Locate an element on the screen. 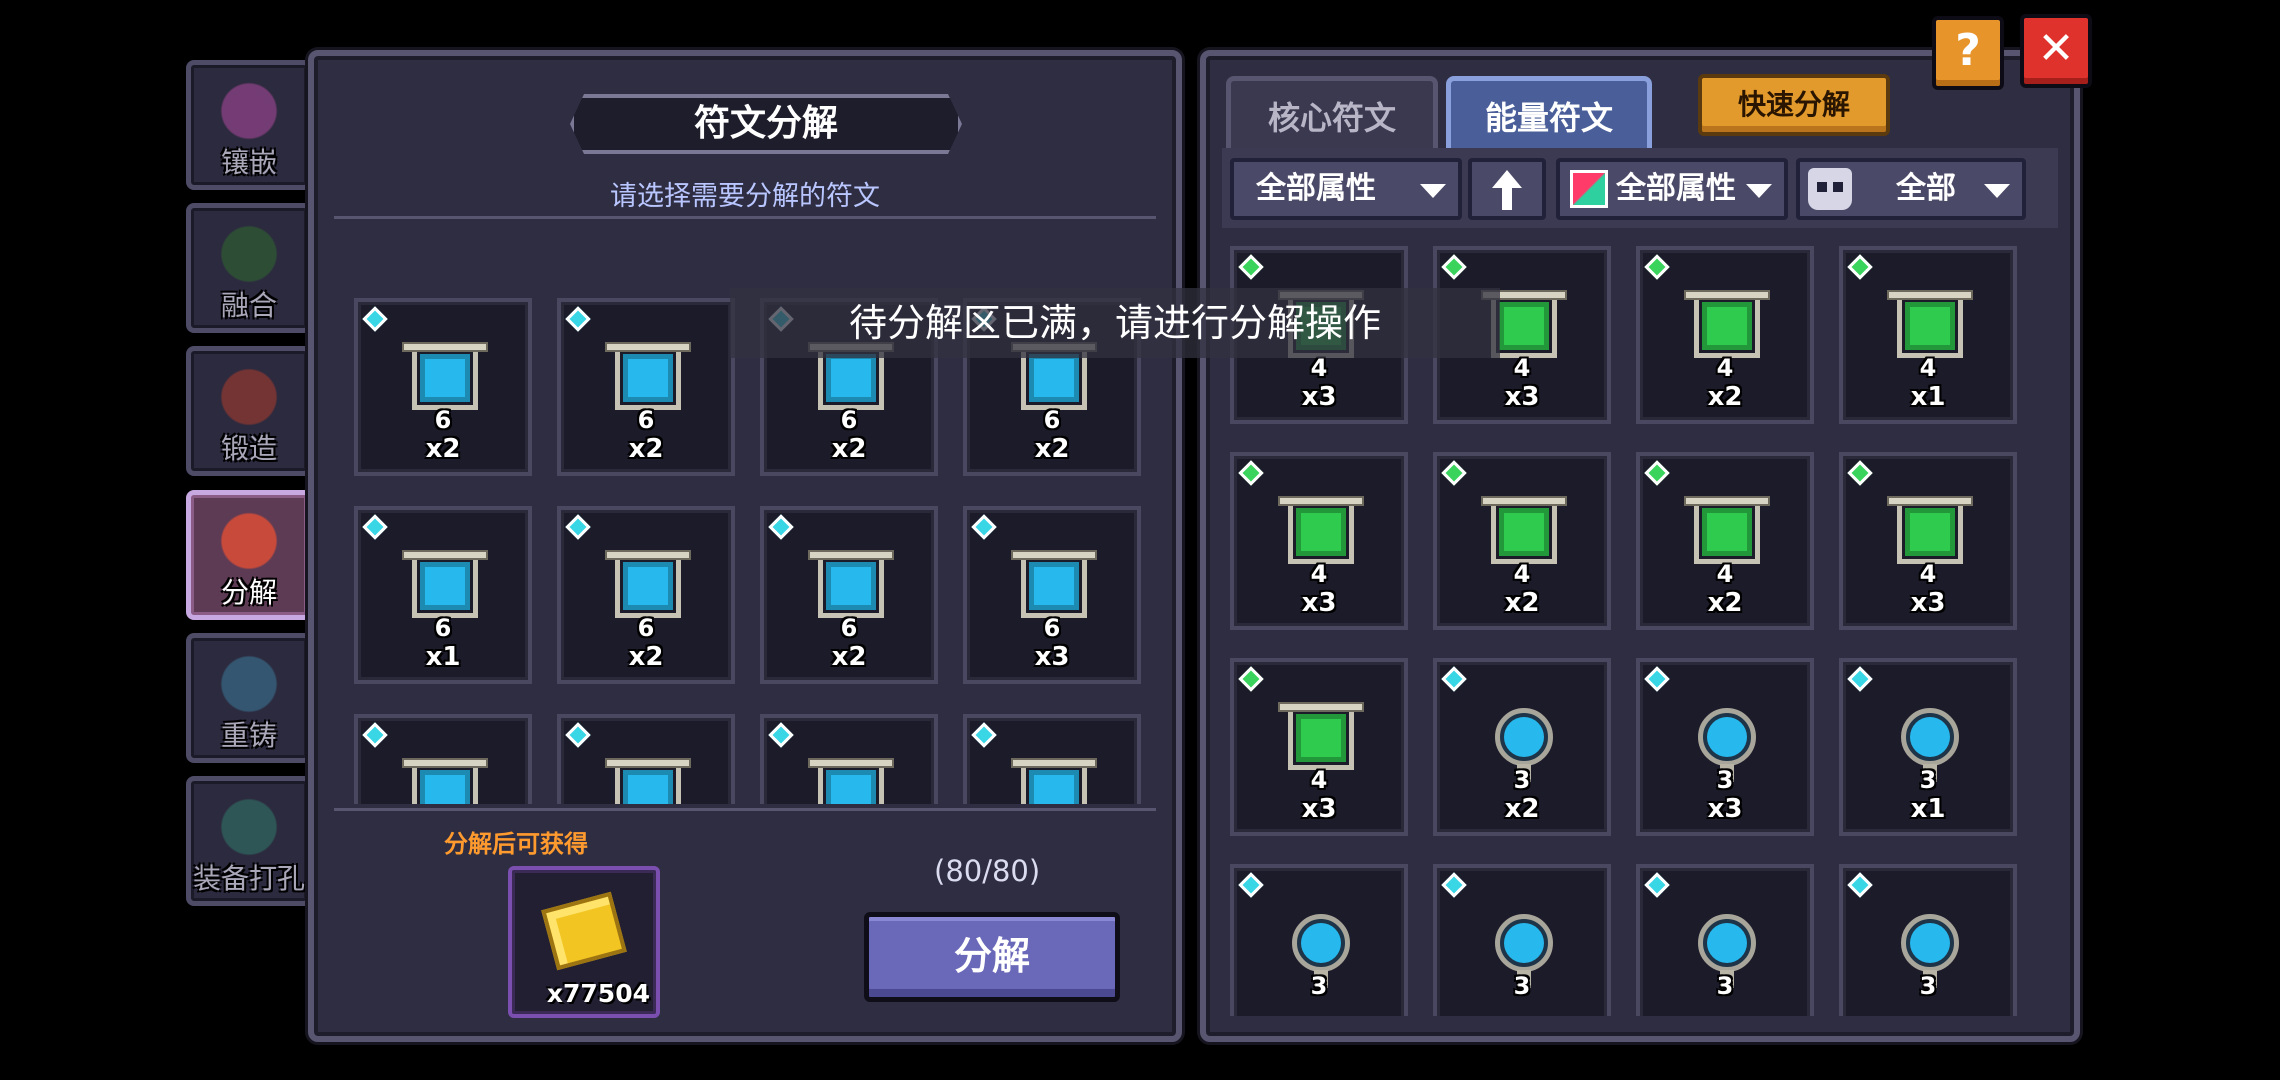  side-tab: 重铸 is located at coordinates (249, 698).